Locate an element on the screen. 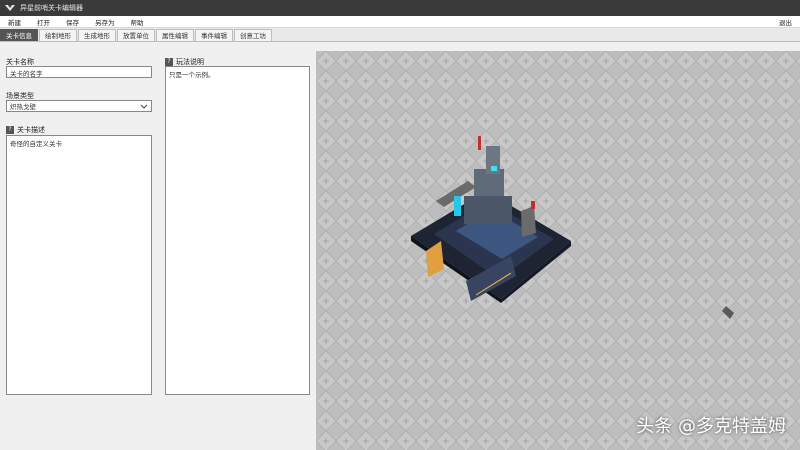 Image resolution: width=800 pixels, height=450 pixels. tab-place-units: 放置单位 is located at coordinates (136, 35).